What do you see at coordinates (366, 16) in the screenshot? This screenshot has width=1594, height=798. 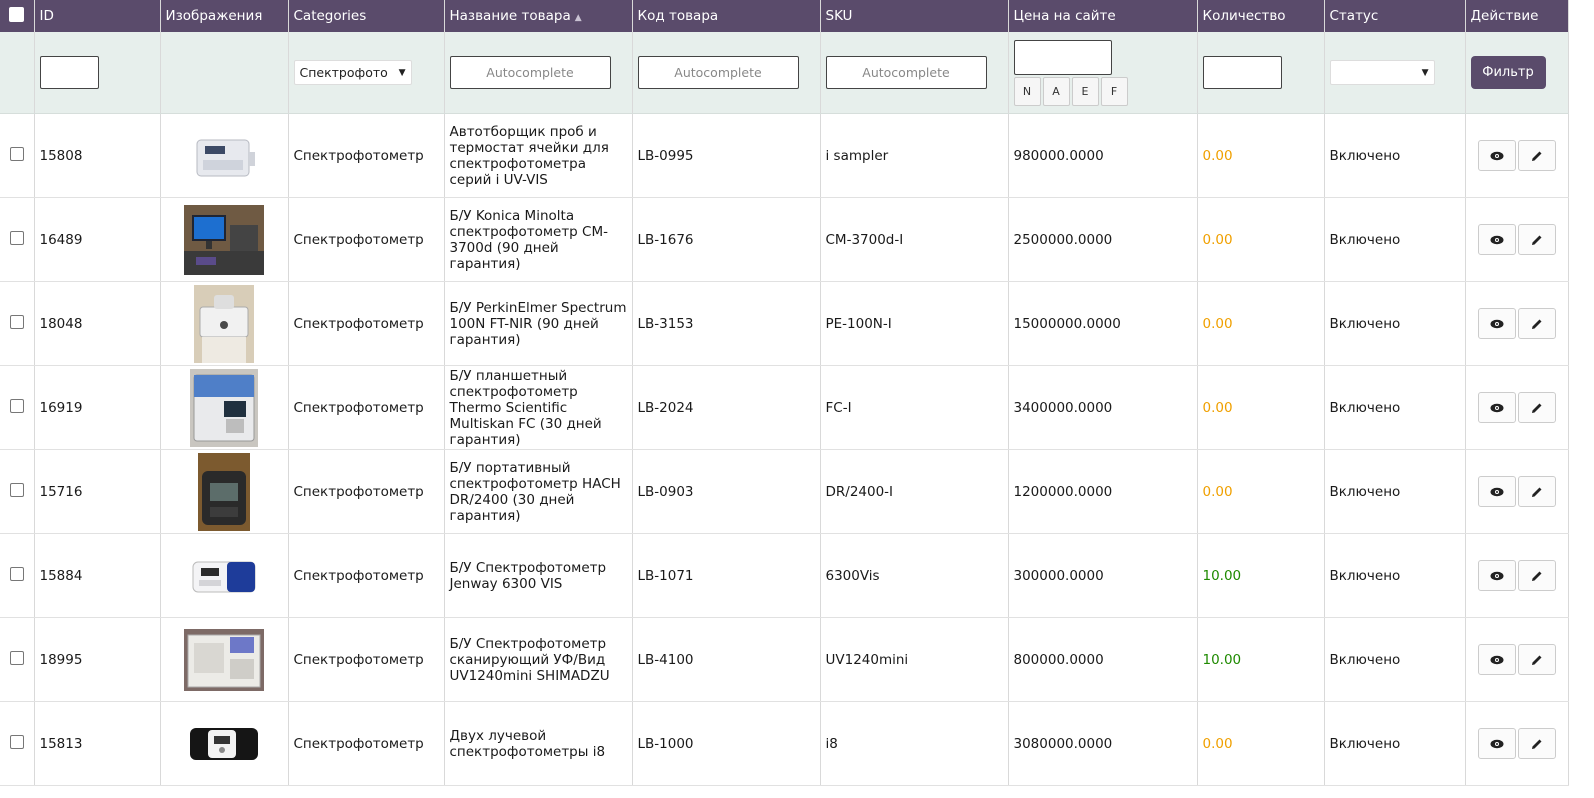 I see `col-categories: Categories` at bounding box center [366, 16].